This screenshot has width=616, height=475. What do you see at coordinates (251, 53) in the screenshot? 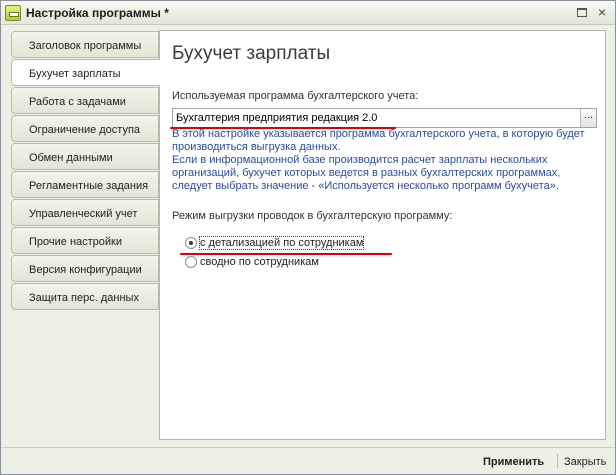
I see `page-title: Бухучет зарплаты` at bounding box center [251, 53].